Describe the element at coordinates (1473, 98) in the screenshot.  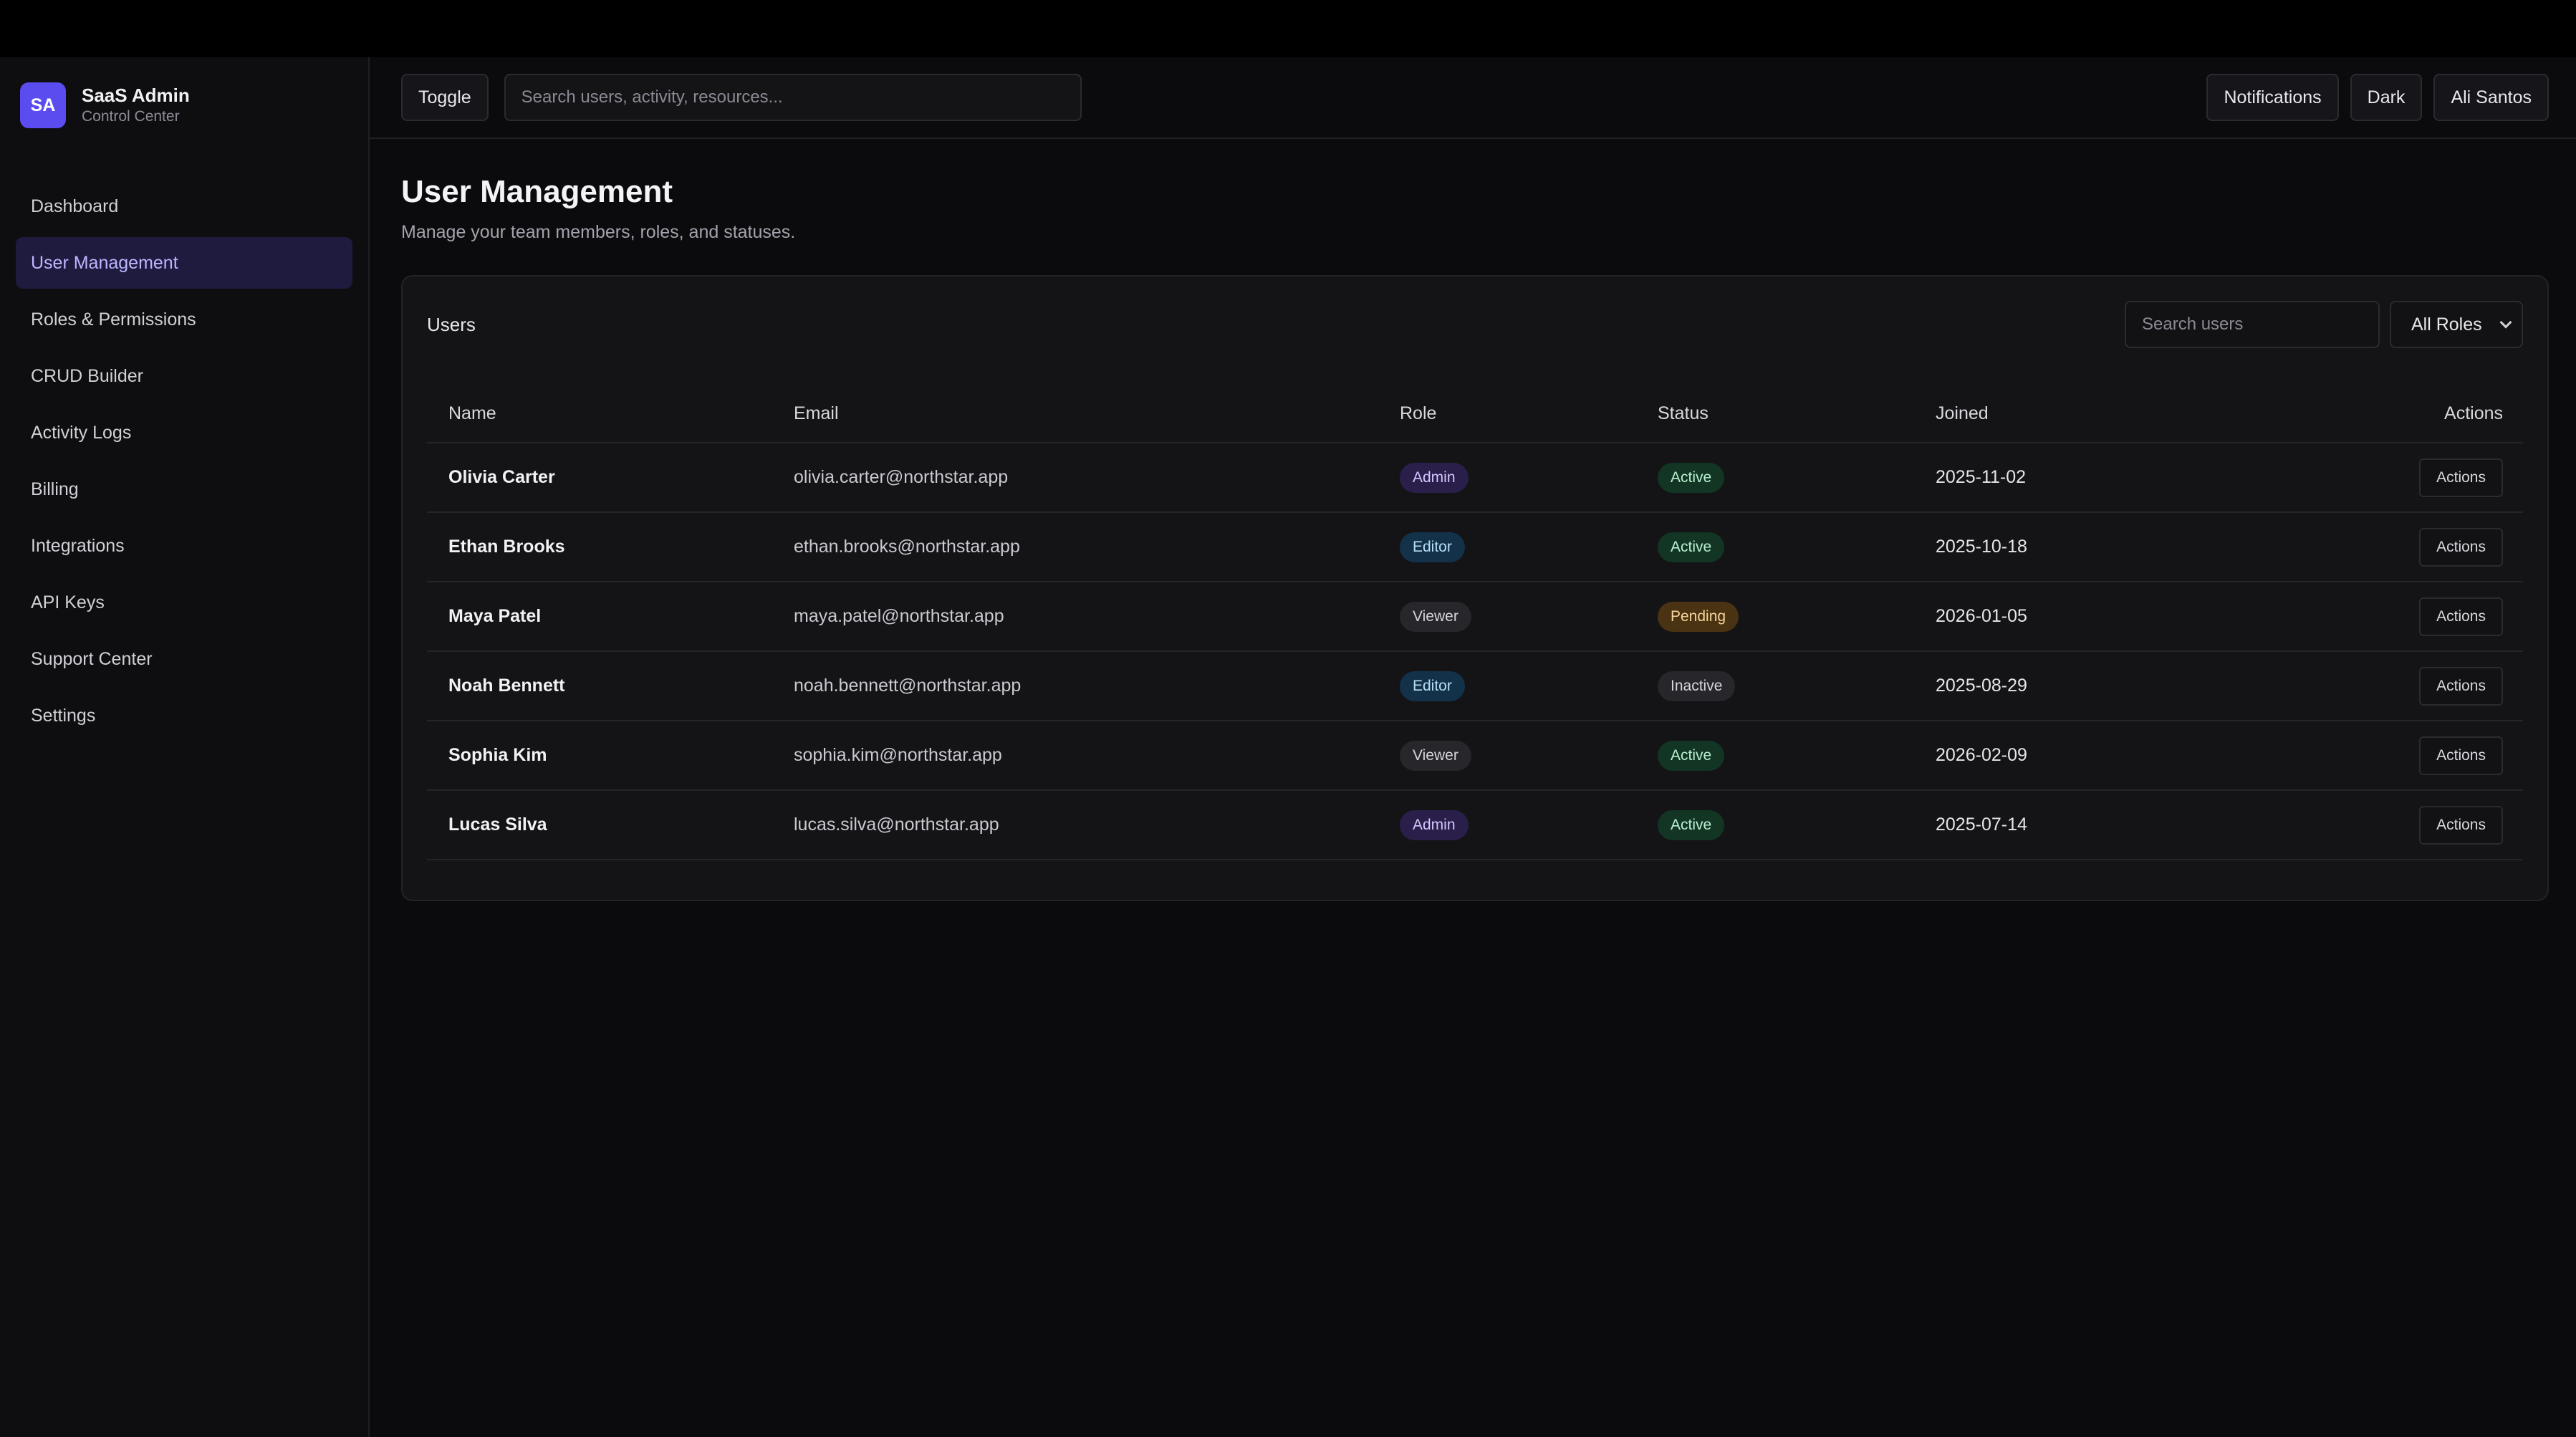
I see `top-header: Toggle Notifications Dark Ali Santos` at that location.